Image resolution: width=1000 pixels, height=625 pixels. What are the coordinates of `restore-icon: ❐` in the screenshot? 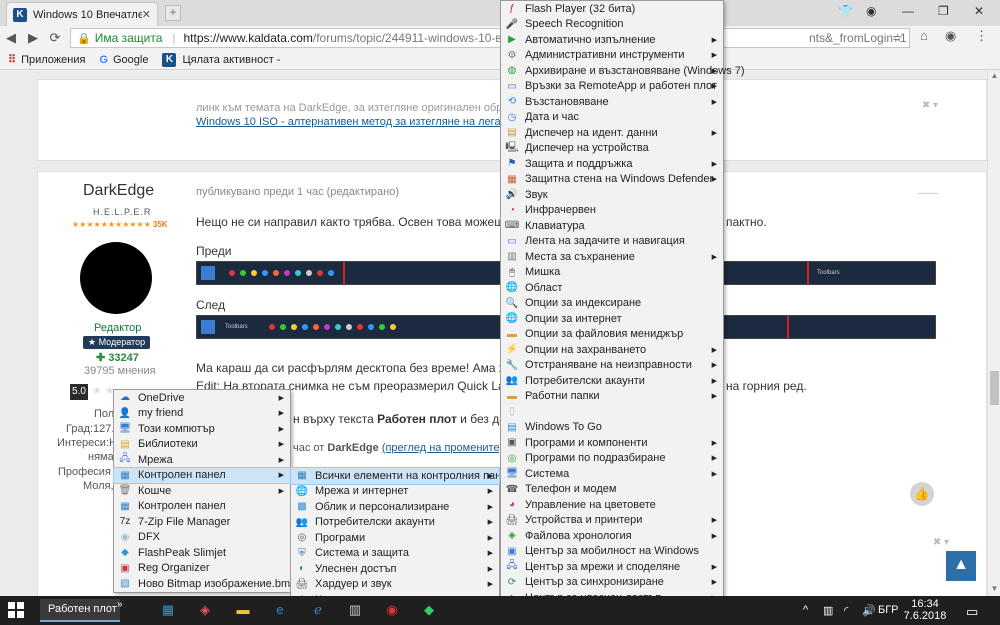 It's located at (943, 11).